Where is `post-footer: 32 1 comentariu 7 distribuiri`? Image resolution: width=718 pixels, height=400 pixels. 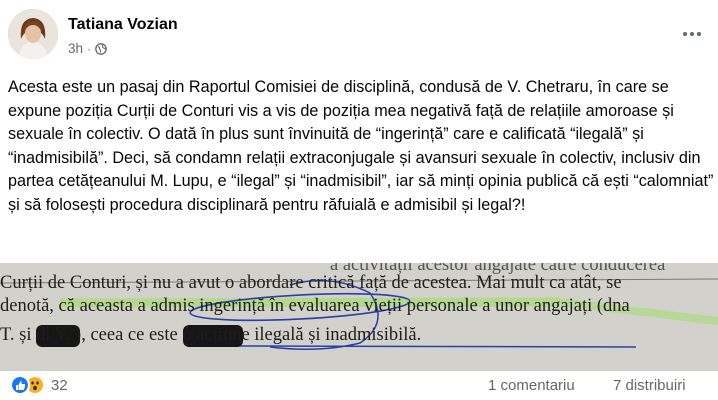
post-footer: 32 1 comentariu 7 distribuiri is located at coordinates (359, 385).